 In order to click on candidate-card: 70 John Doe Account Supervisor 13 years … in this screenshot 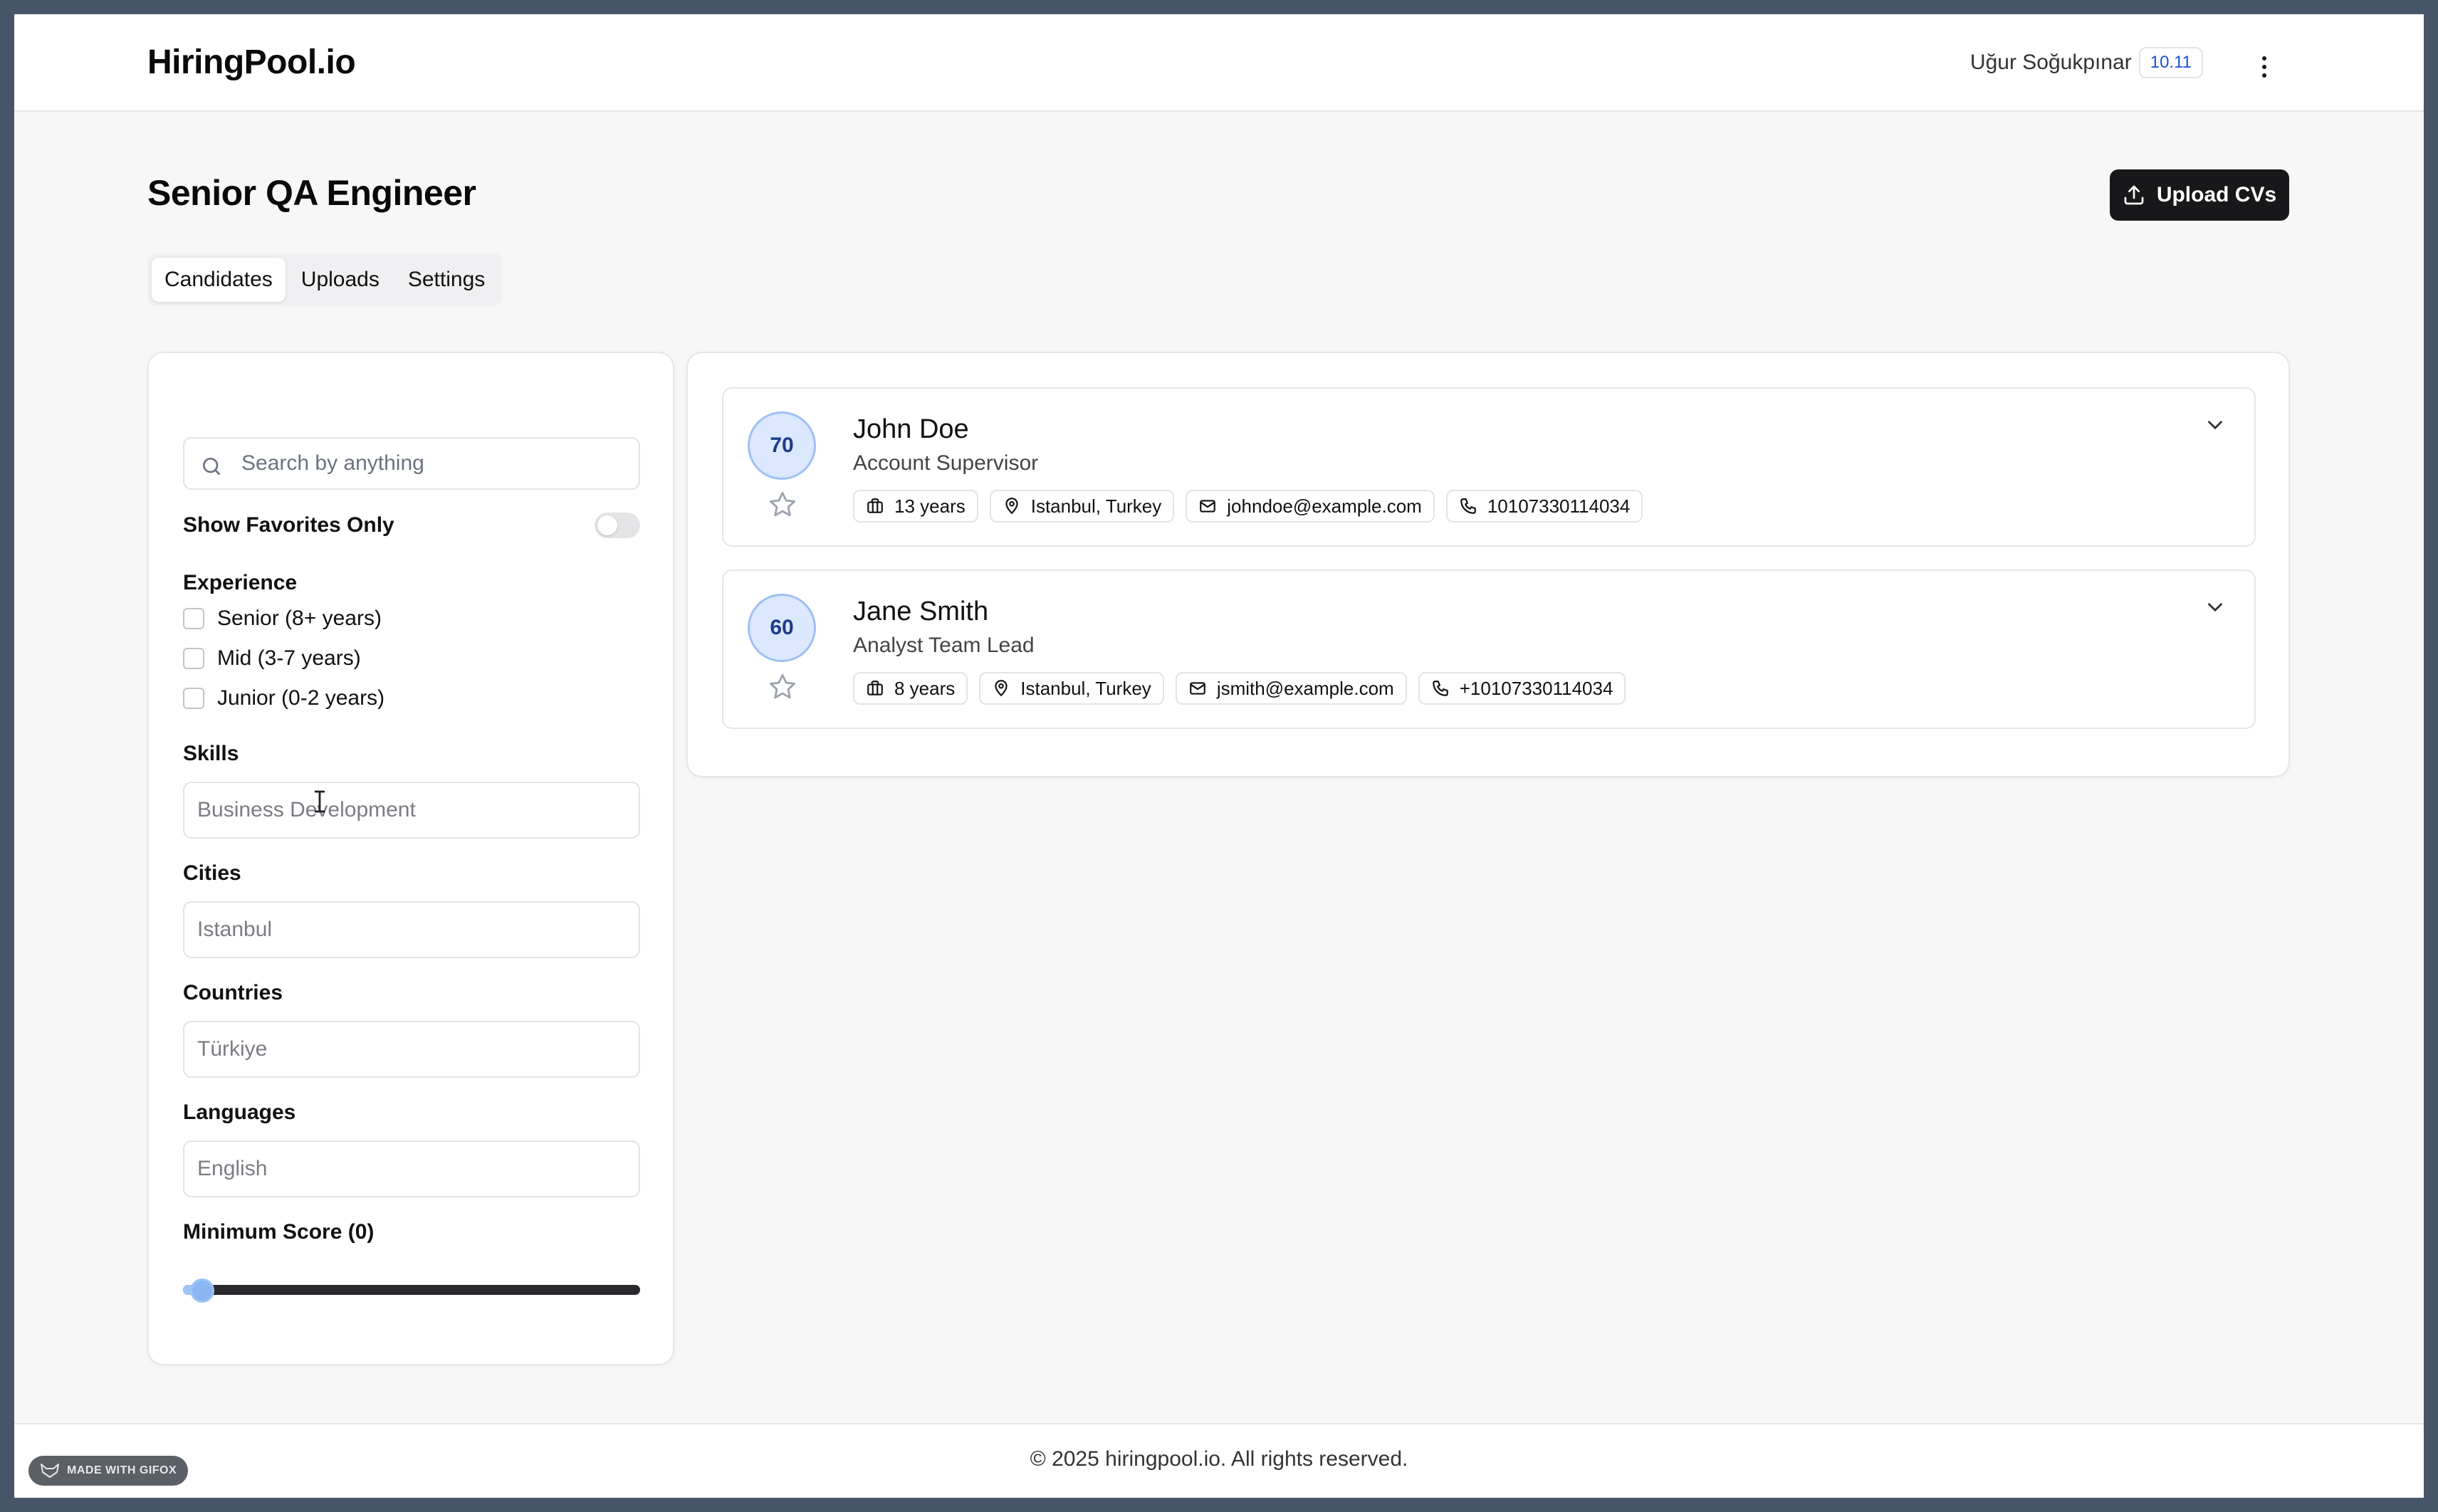, I will do `click(1489, 467)`.